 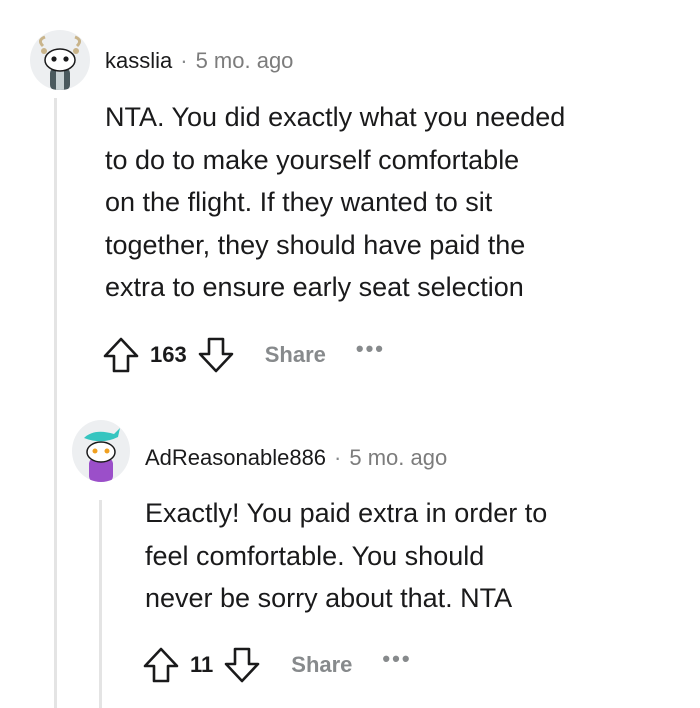 What do you see at coordinates (299, 202) in the screenshot?
I see `comment-line: on the flight. If they wanted to sit` at bounding box center [299, 202].